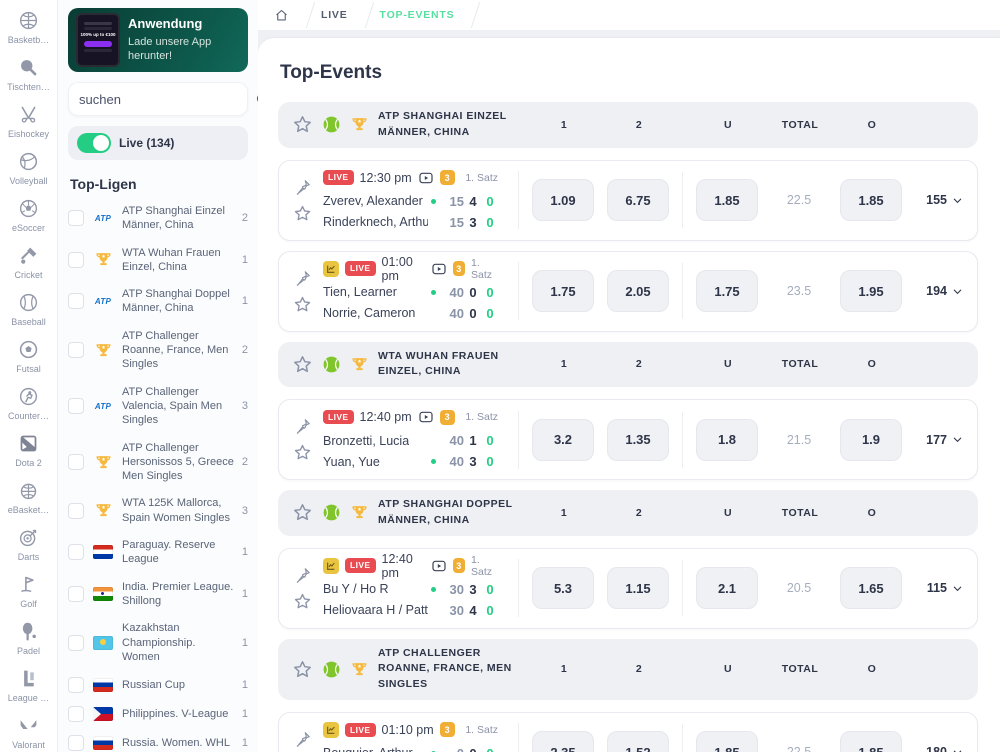 Image resolution: width=1000 pixels, height=752 pixels. I want to click on search-box, so click(163, 99).